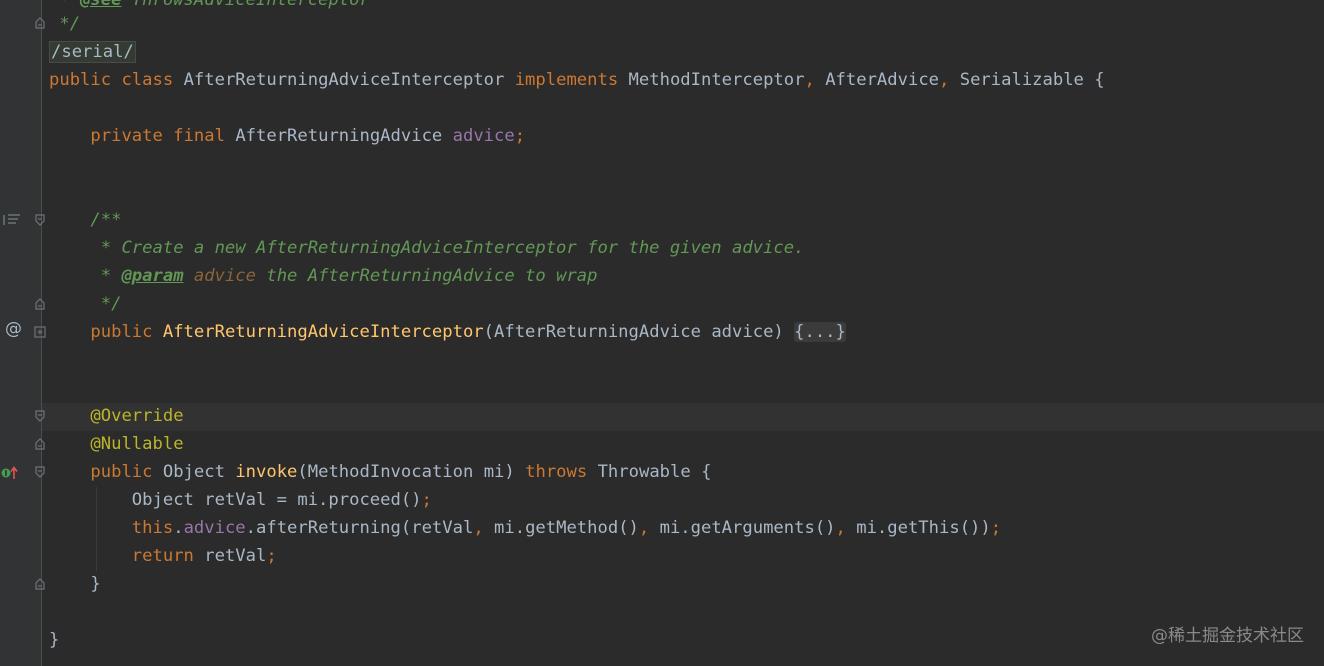  Describe the element at coordinates (106, 304) in the screenshot. I see `javadoc-line: */` at that location.